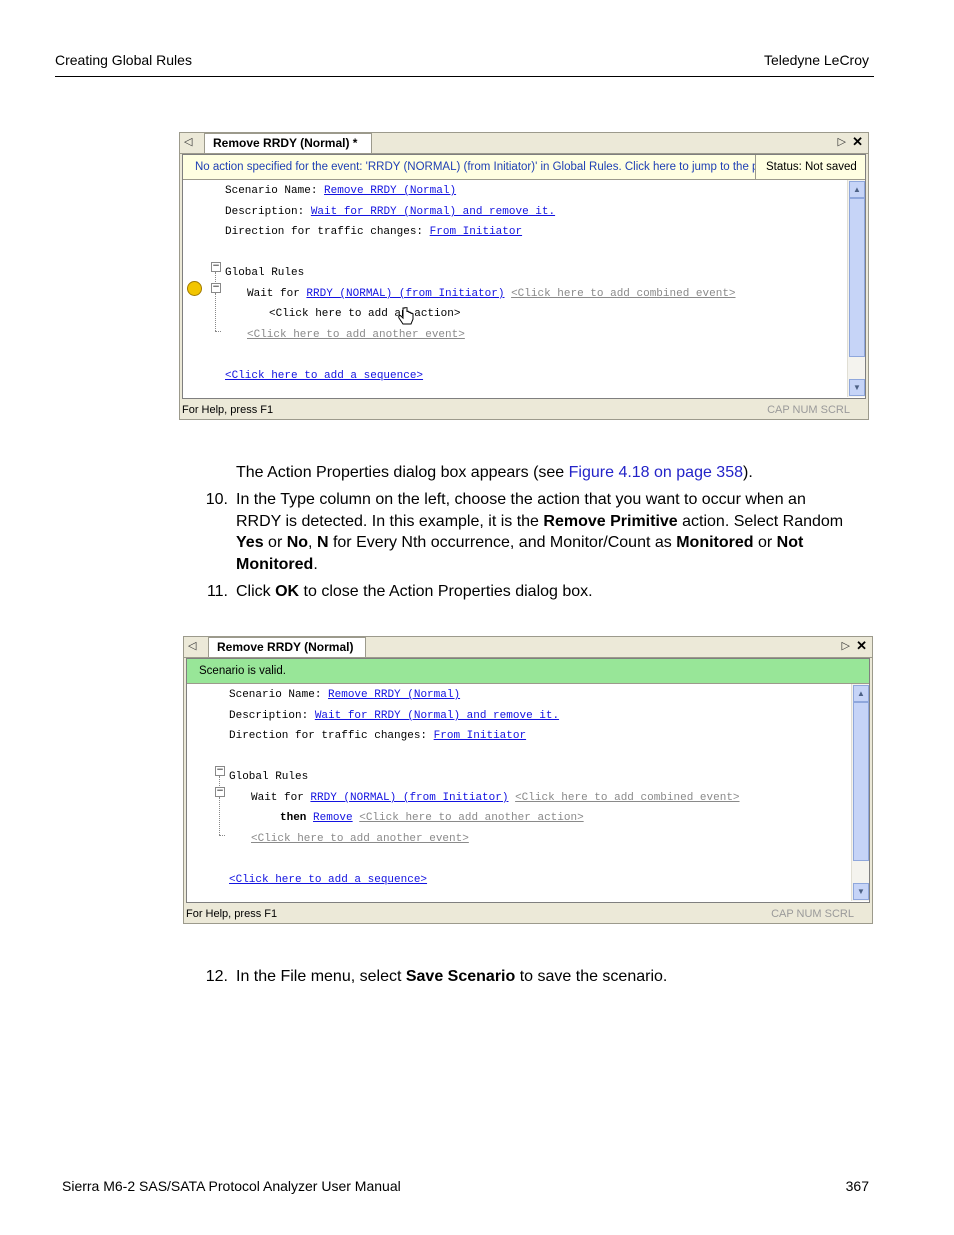 The width and height of the screenshot is (954, 1235). What do you see at coordinates (656, 472) in the screenshot?
I see `figure-reference-link: Figure 4.18 on page 358` at bounding box center [656, 472].